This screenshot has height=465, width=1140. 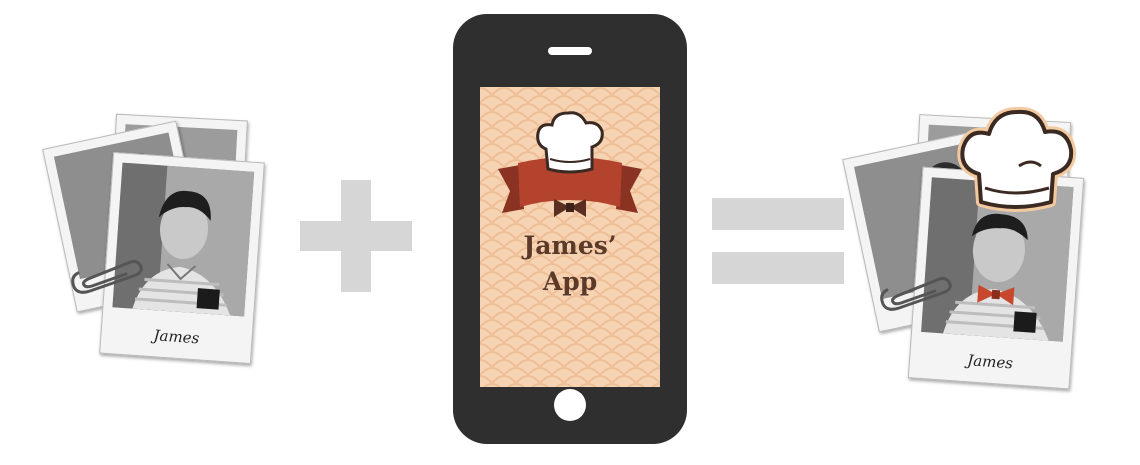 I want to click on plus-icon, so click(x=356, y=236).